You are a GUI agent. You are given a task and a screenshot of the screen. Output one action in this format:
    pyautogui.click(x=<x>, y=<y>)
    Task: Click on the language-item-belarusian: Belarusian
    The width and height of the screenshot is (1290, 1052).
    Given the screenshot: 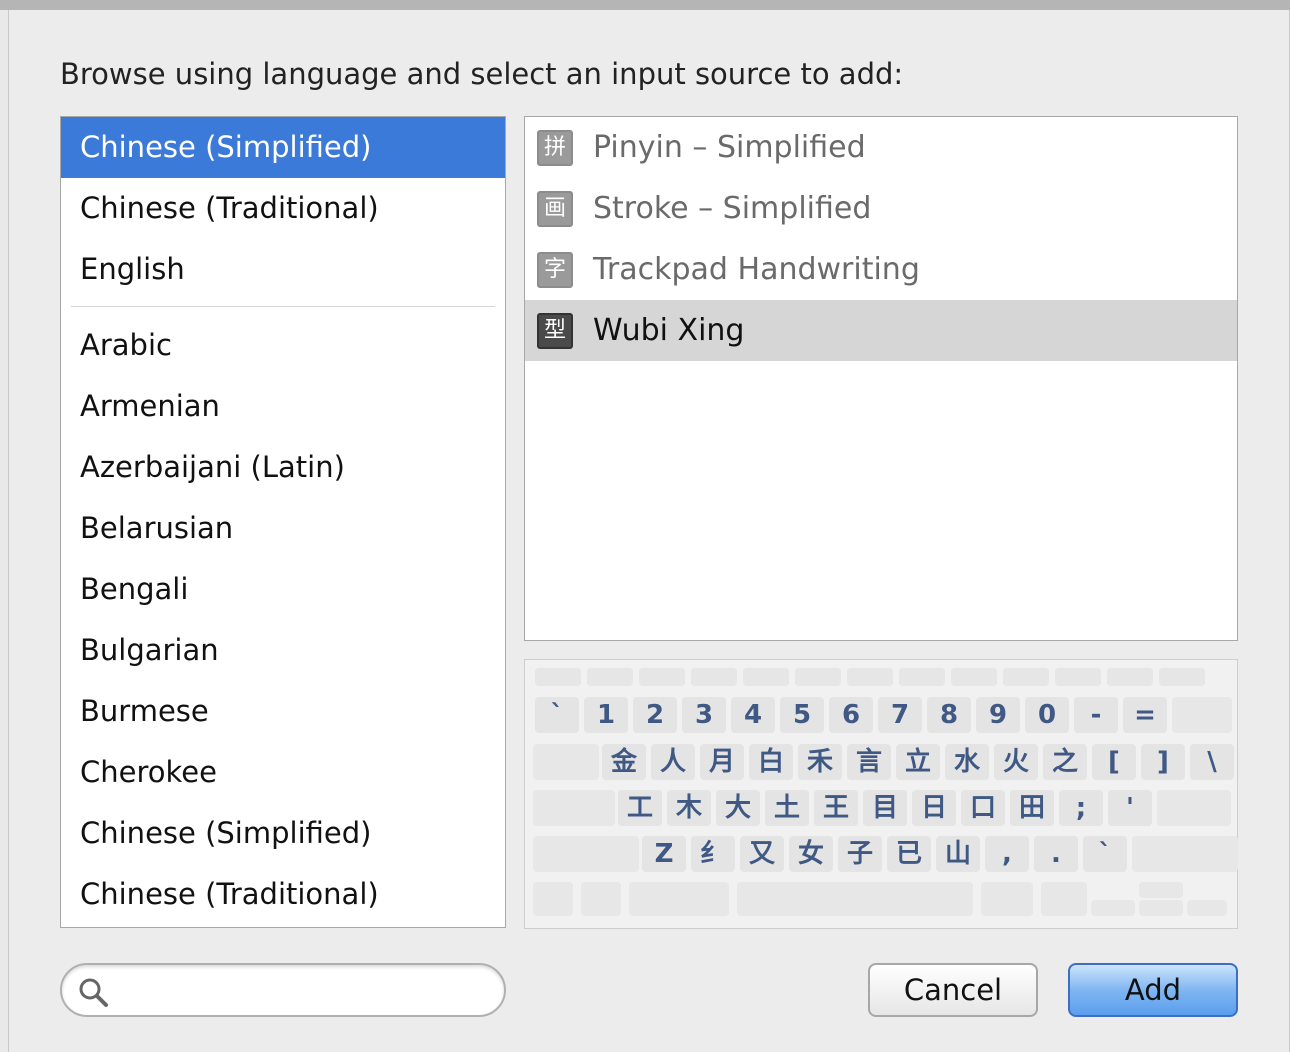 What is the action you would take?
    pyautogui.click(x=283, y=528)
    